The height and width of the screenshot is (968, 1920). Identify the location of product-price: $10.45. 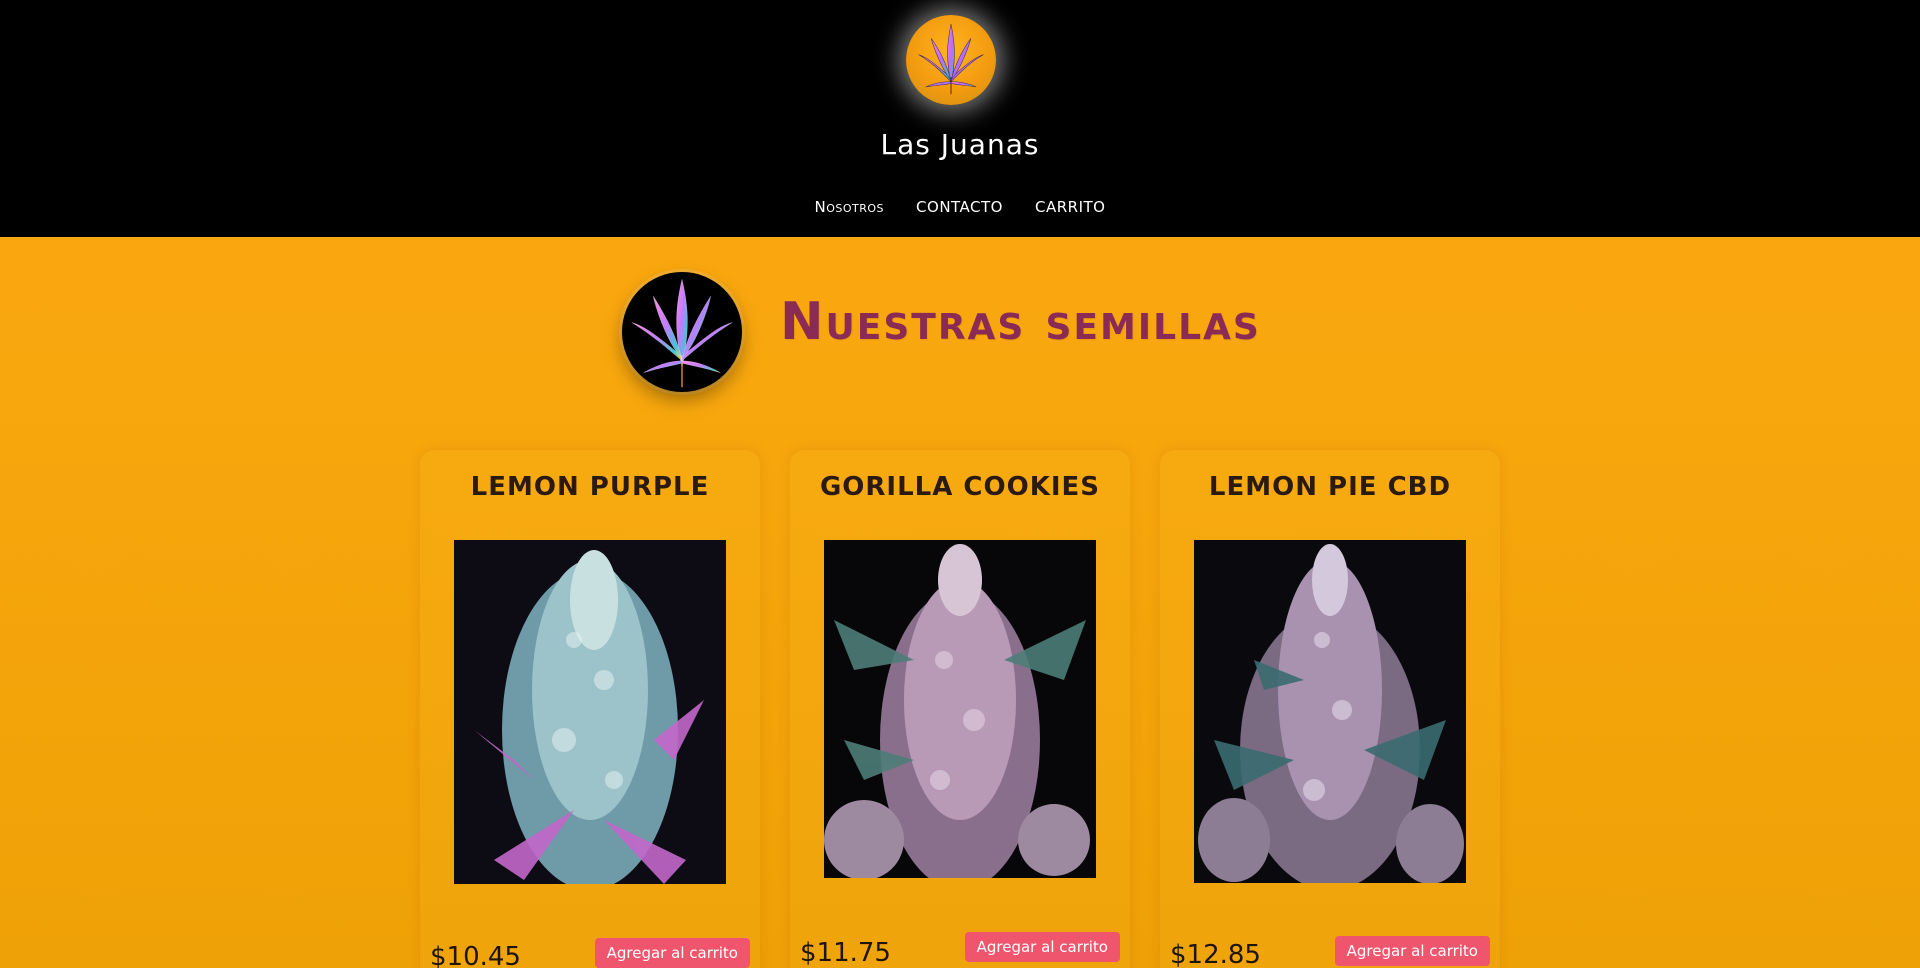
(475, 955).